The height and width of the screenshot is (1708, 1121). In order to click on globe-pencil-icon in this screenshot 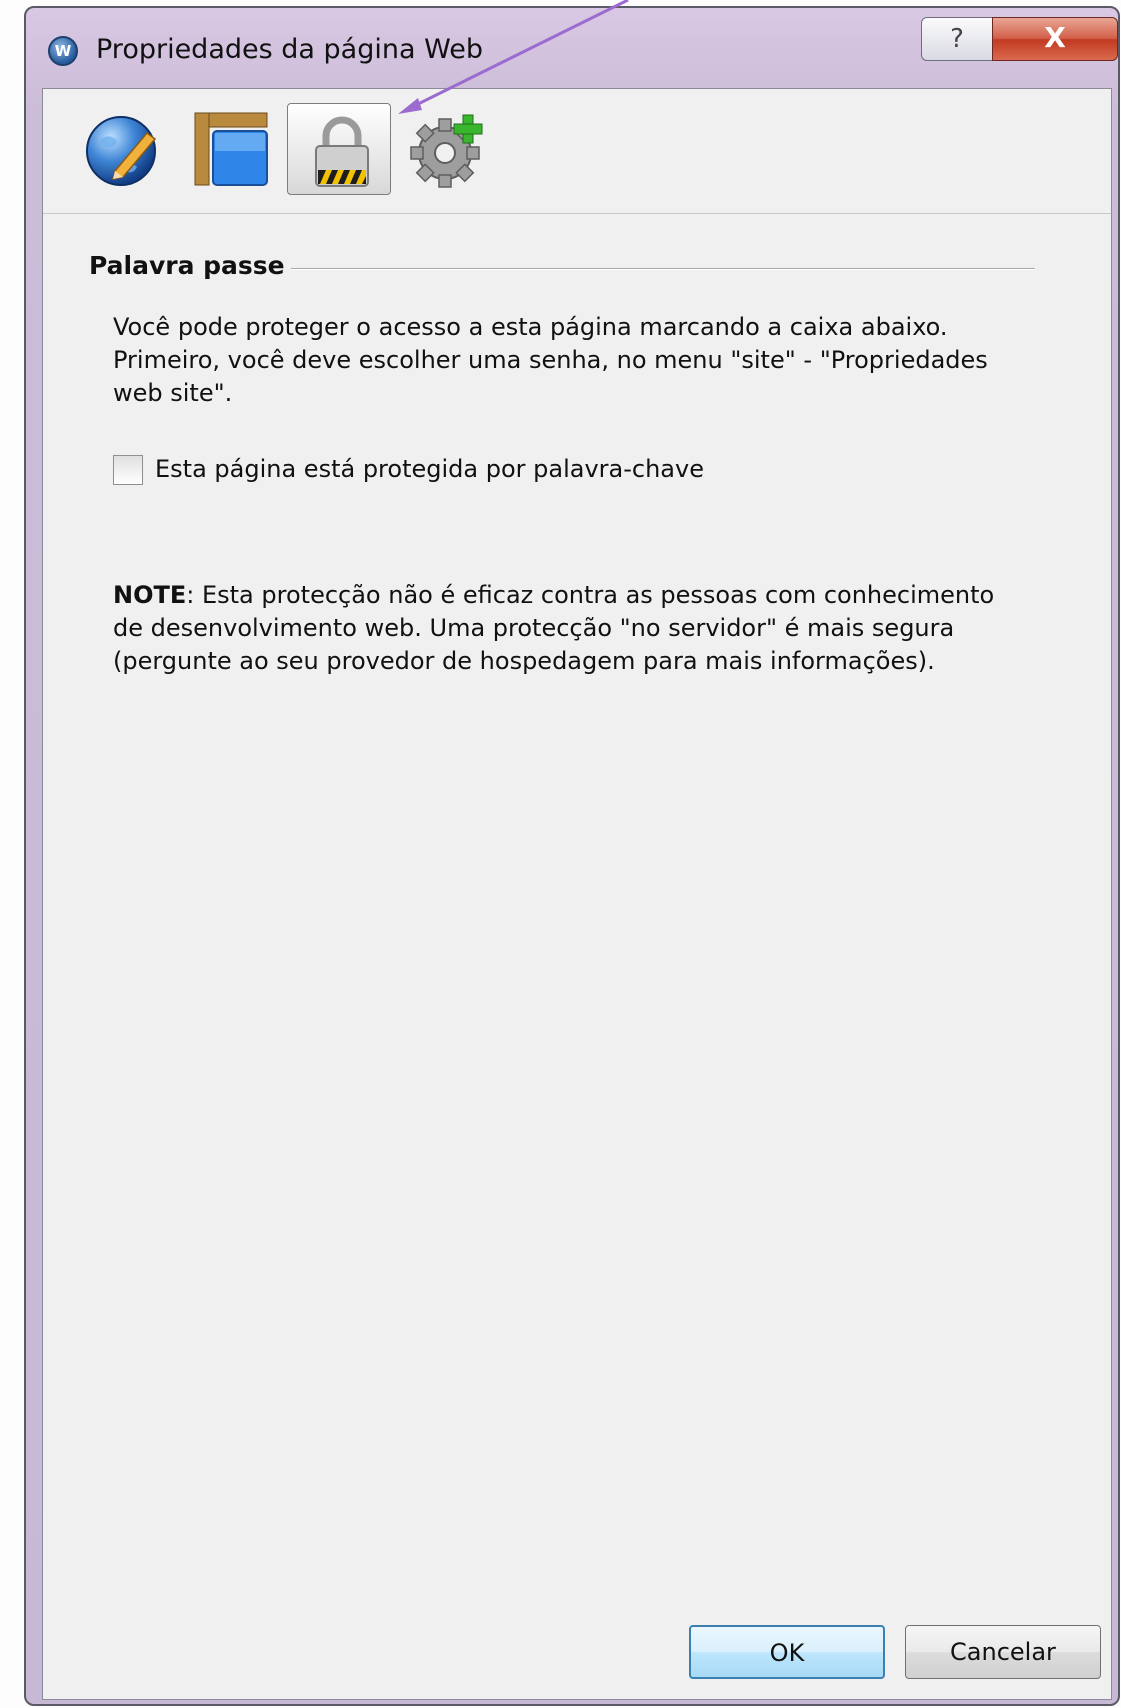, I will do `click(121, 151)`.